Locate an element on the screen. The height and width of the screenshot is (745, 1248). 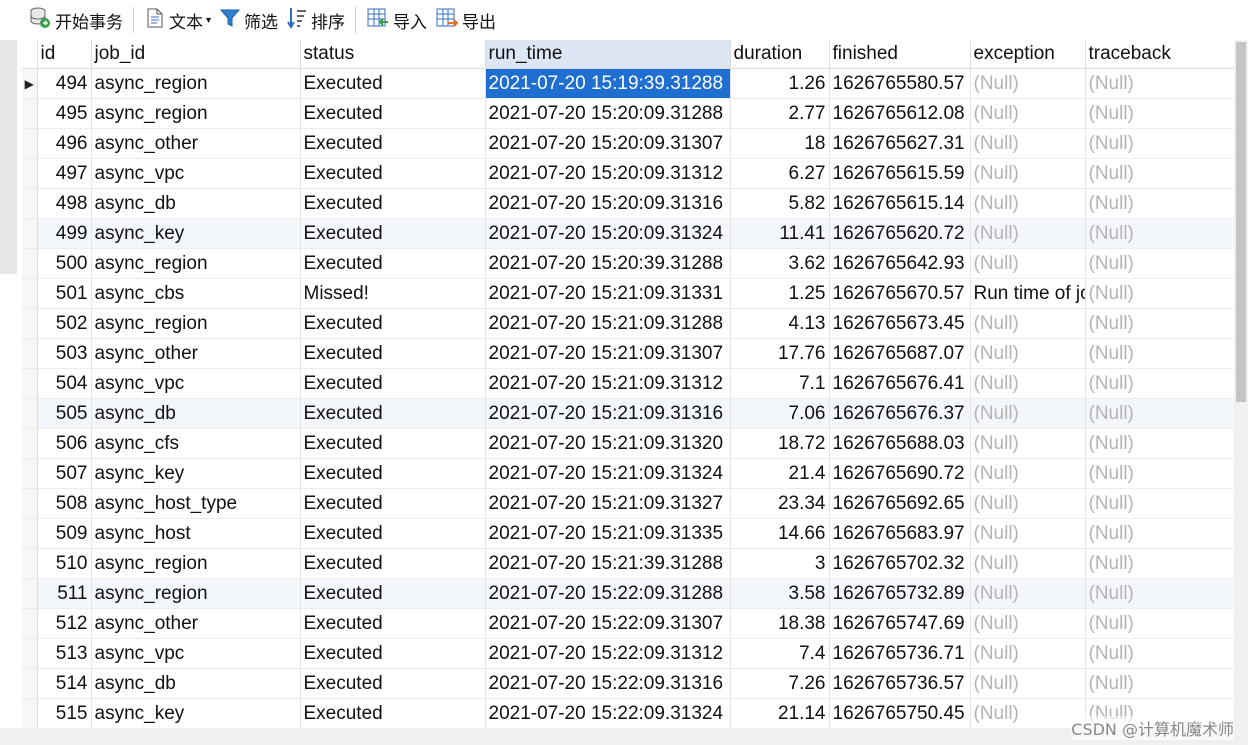
row-pointer-icon: ▶ is located at coordinates (30, 83).